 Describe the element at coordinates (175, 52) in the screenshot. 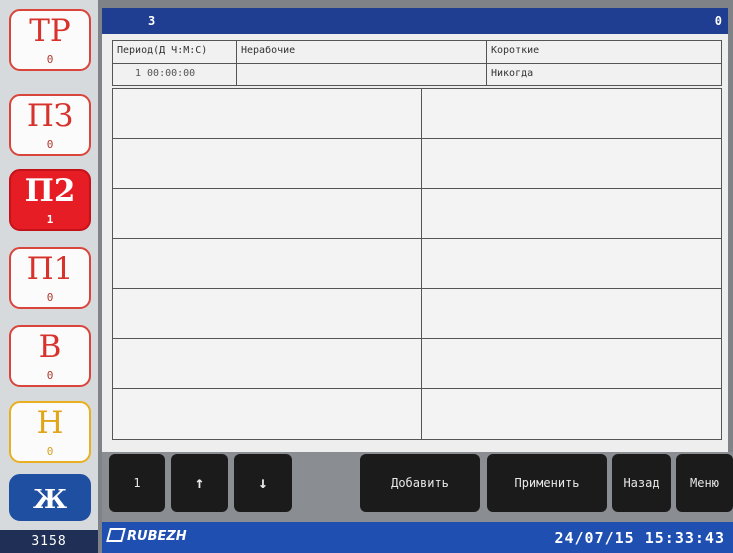

I see `period-label: Период(Д Ч:М:С)` at that location.